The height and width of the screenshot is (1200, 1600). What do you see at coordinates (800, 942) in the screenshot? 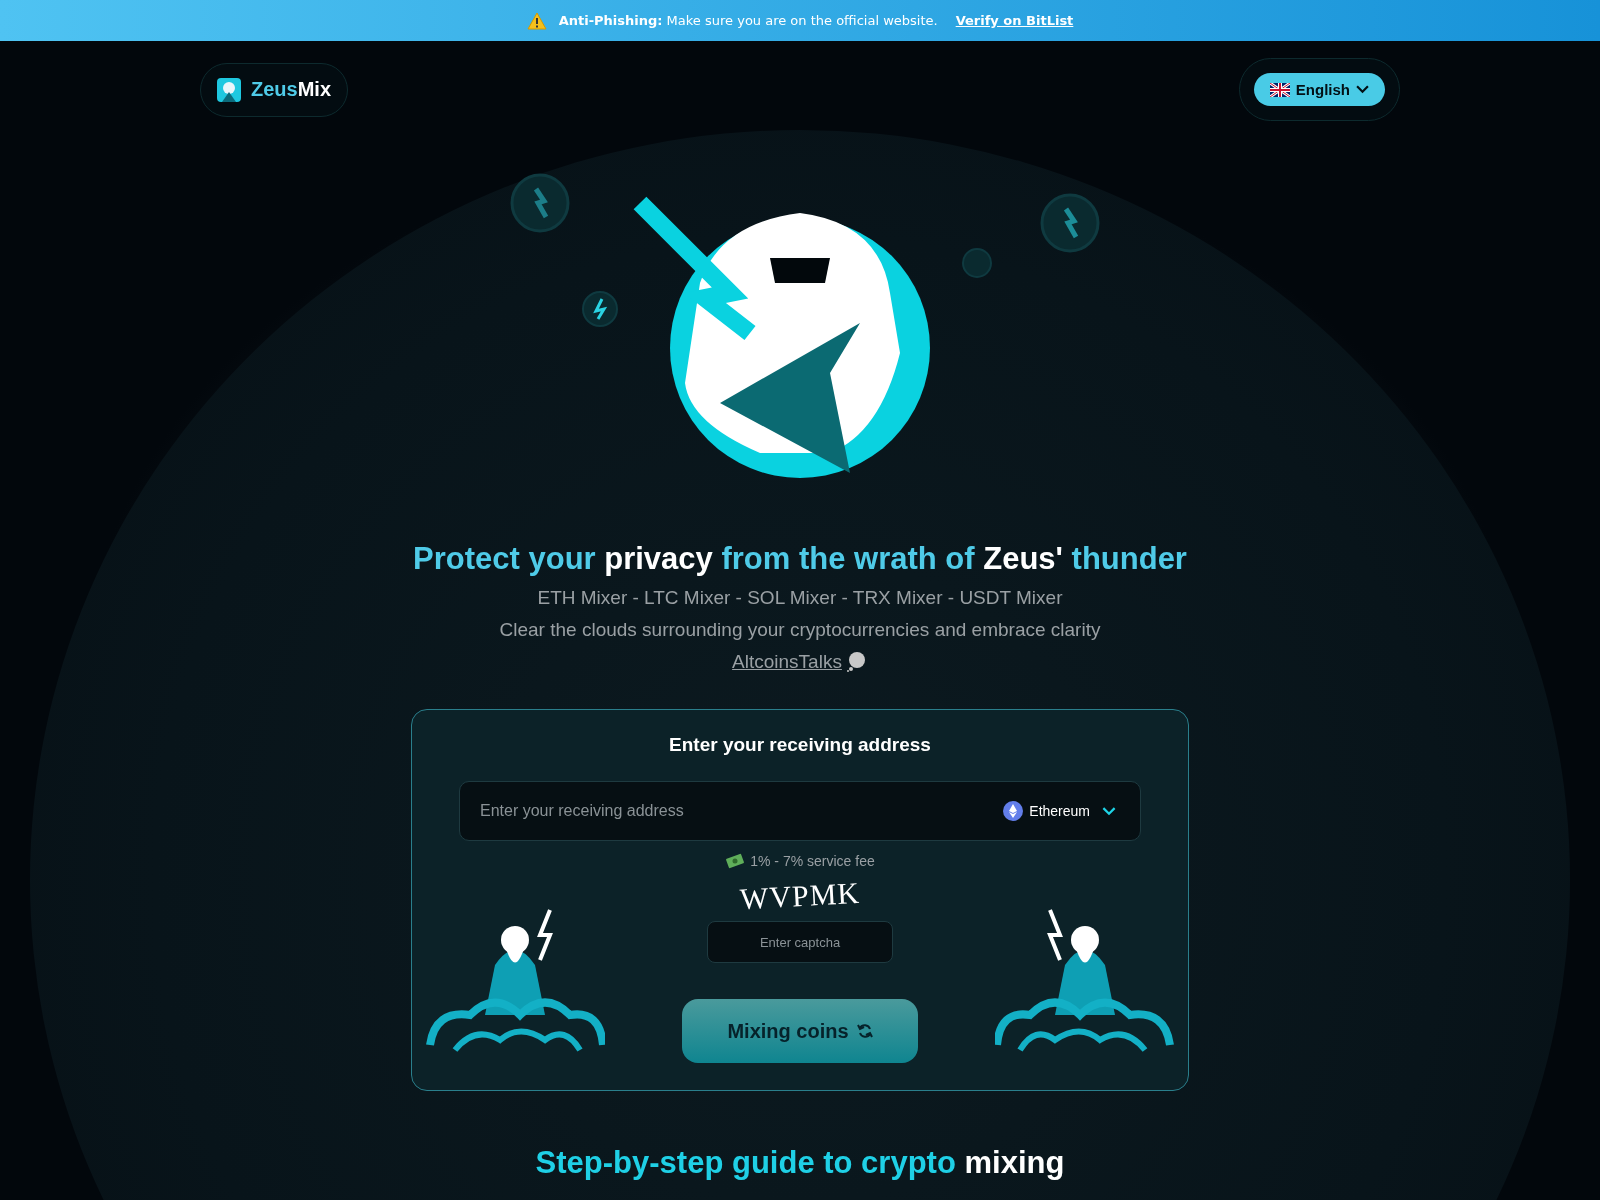
I see `captcha-field: Enter captcha` at bounding box center [800, 942].